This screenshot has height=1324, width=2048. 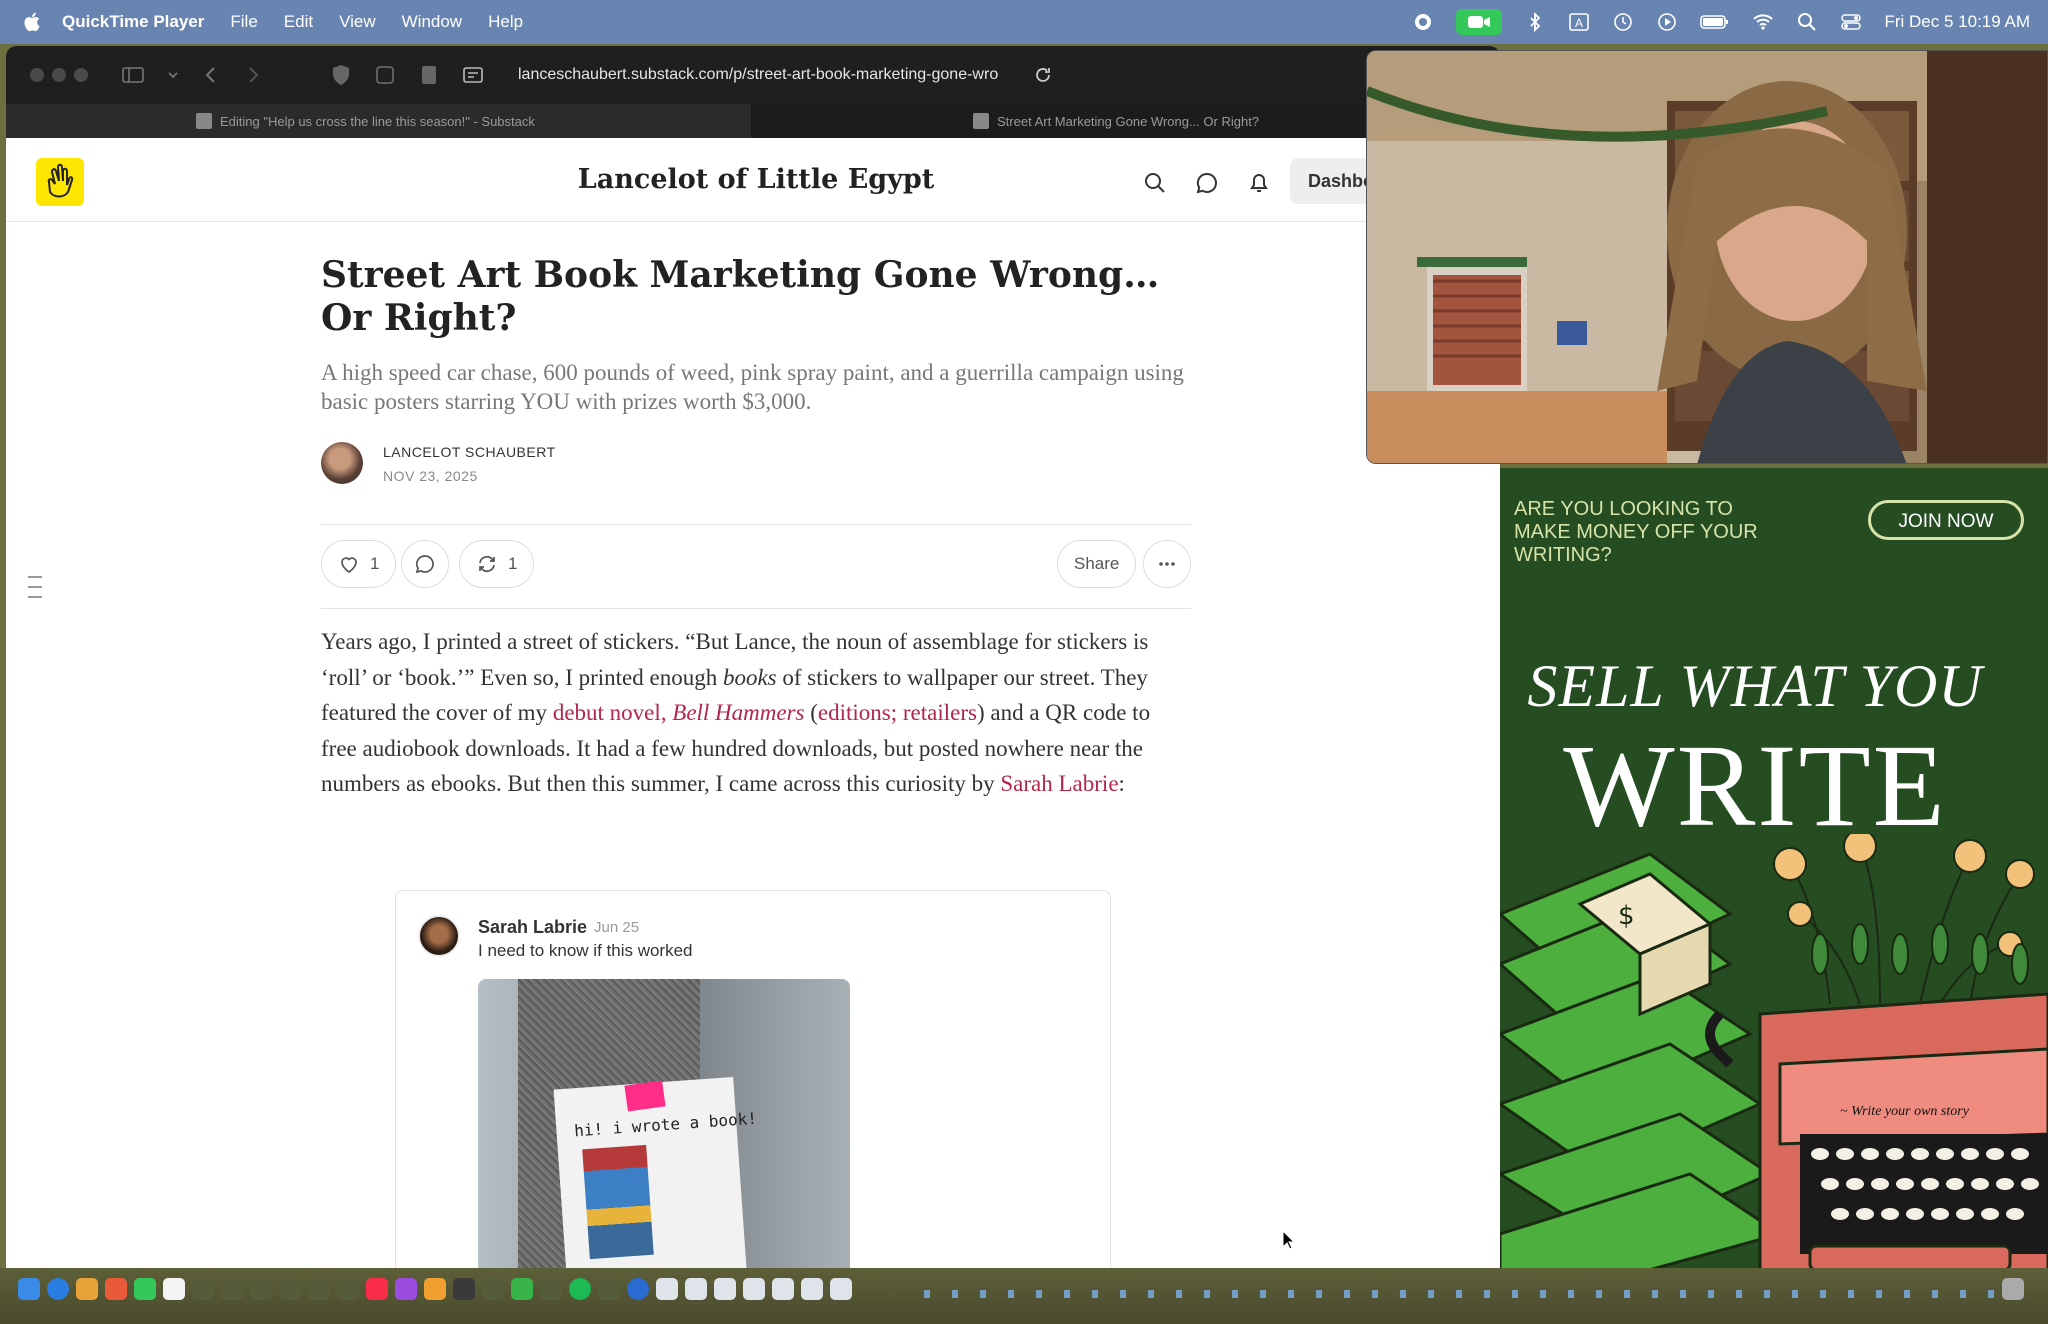 I want to click on control-center-icon, so click(x=1851, y=22).